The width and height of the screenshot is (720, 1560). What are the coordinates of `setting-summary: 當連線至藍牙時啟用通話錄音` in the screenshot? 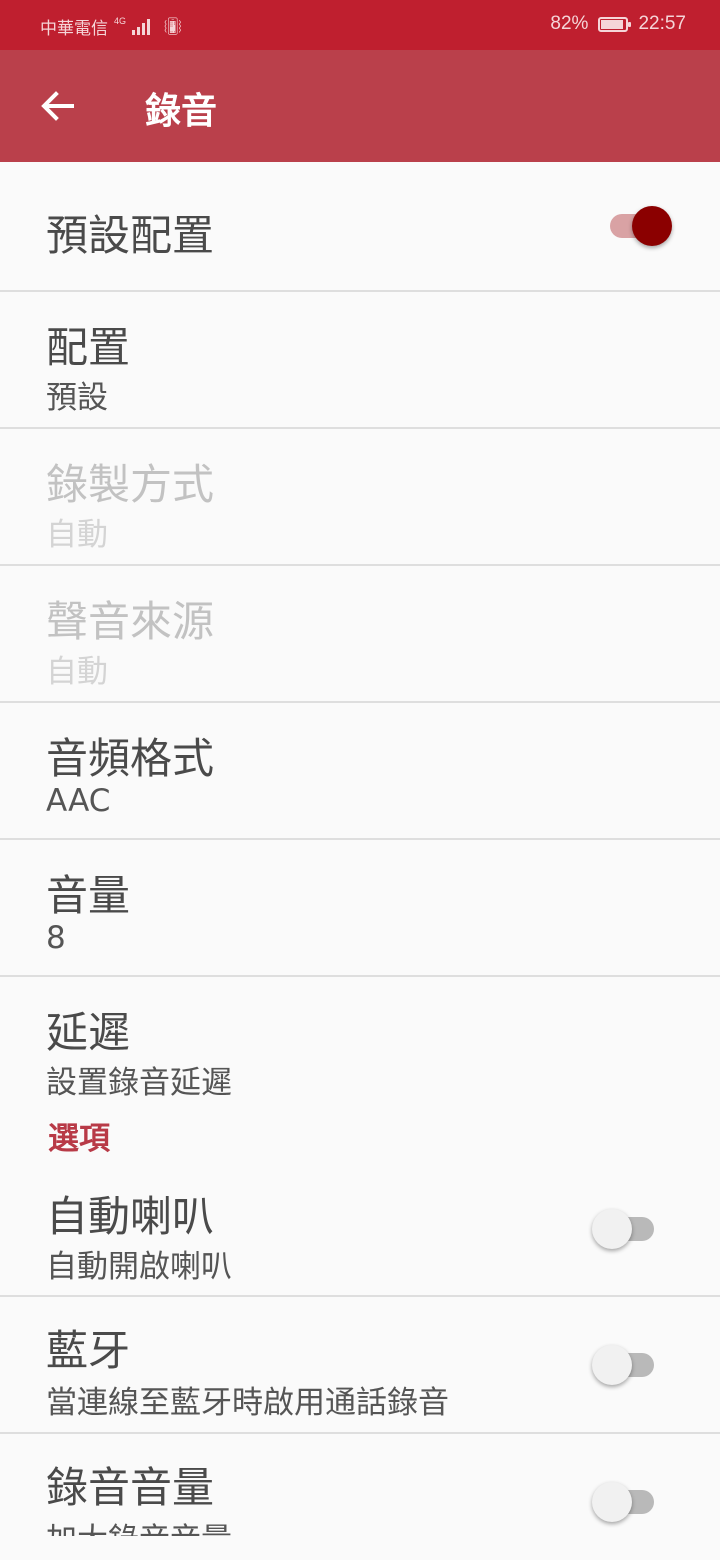 It's located at (247, 1403).